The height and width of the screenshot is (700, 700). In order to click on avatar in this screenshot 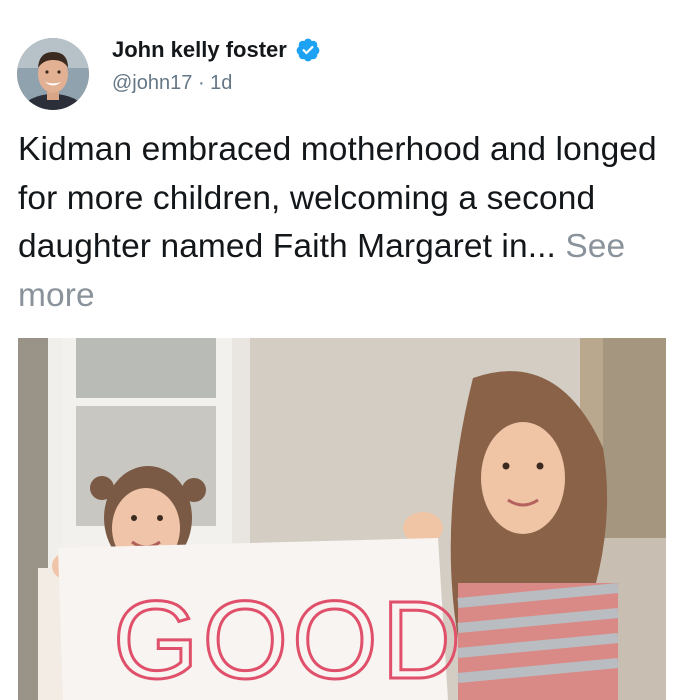, I will do `click(53, 74)`.